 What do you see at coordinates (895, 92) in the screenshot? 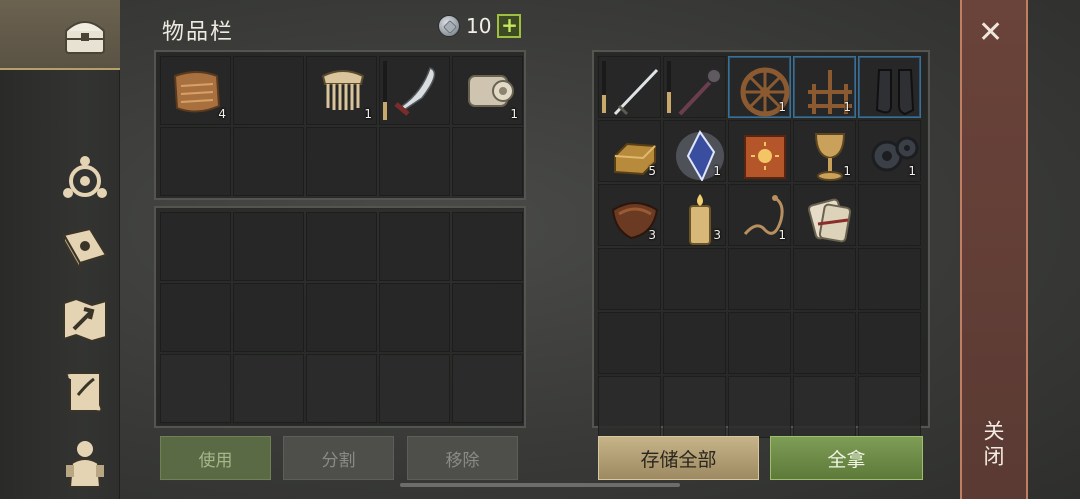
I see `boots-icon` at bounding box center [895, 92].